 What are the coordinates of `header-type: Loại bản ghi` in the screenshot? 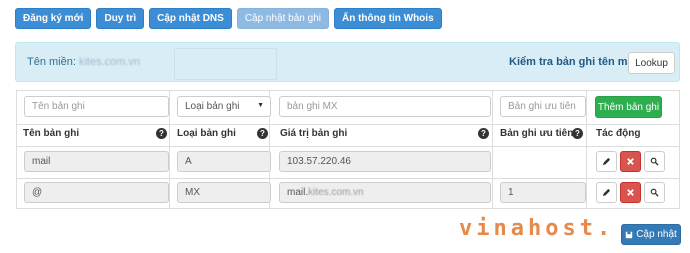 It's located at (206, 133).